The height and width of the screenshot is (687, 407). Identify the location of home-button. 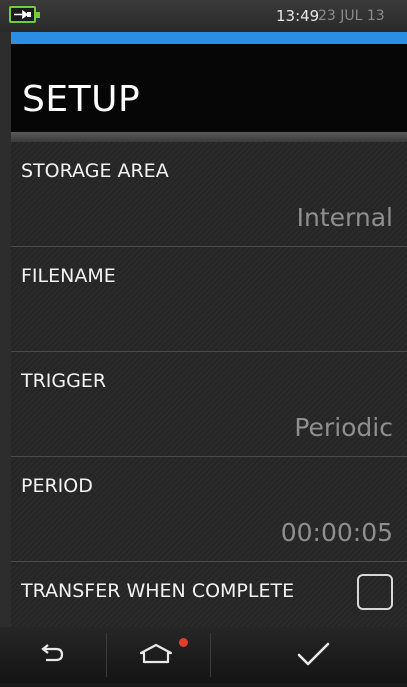
(158, 655).